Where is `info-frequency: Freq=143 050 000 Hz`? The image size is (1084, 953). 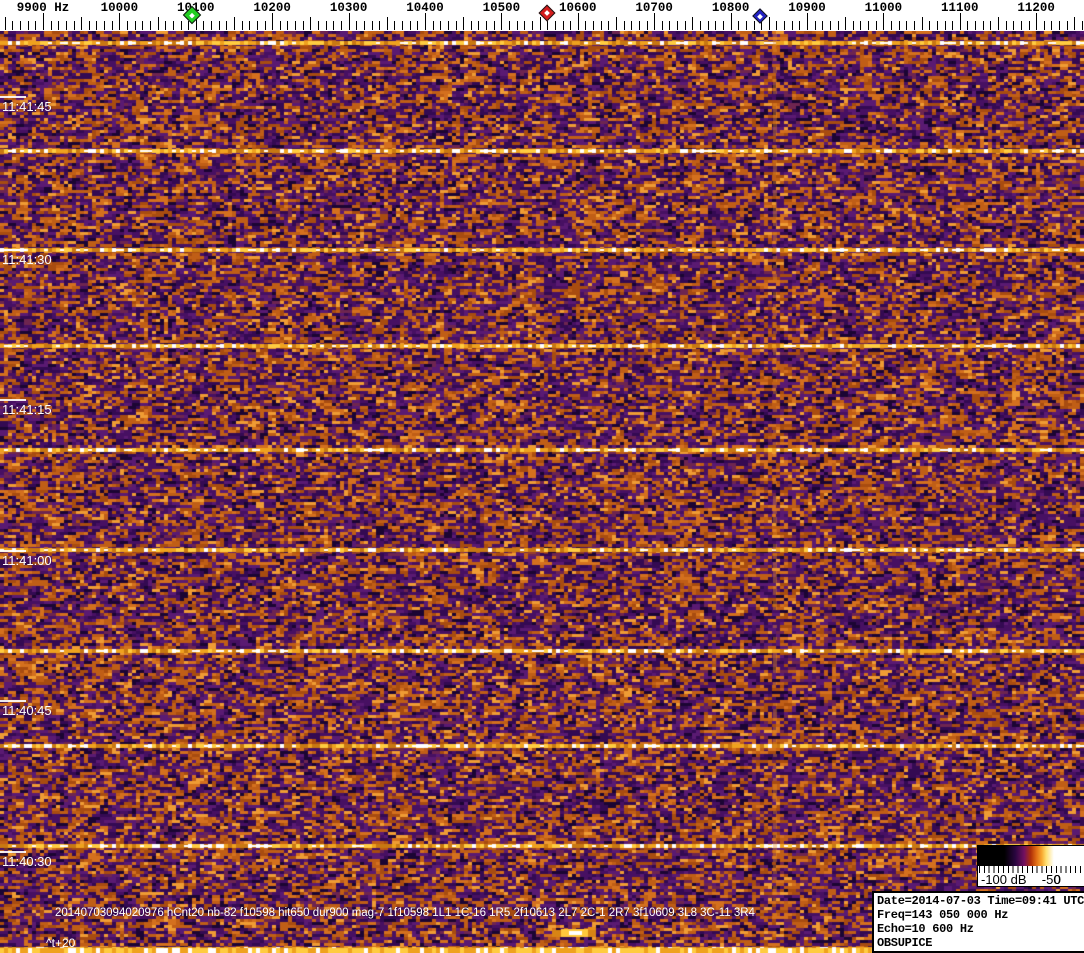 info-frequency: Freq=143 050 000 Hz is located at coordinates (943, 915).